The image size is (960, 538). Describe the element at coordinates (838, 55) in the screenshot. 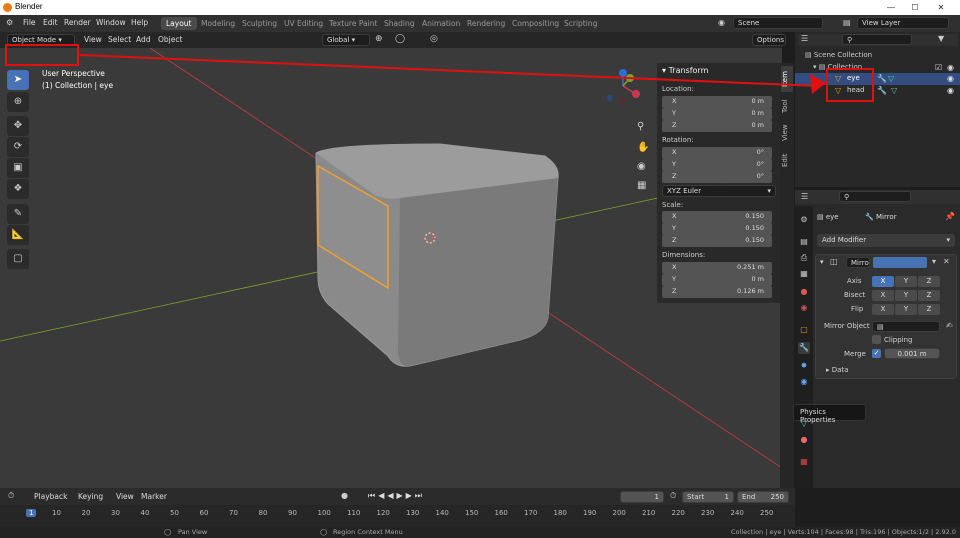

I see `outliner-scene-collection: ▤ Scene Collection` at that location.